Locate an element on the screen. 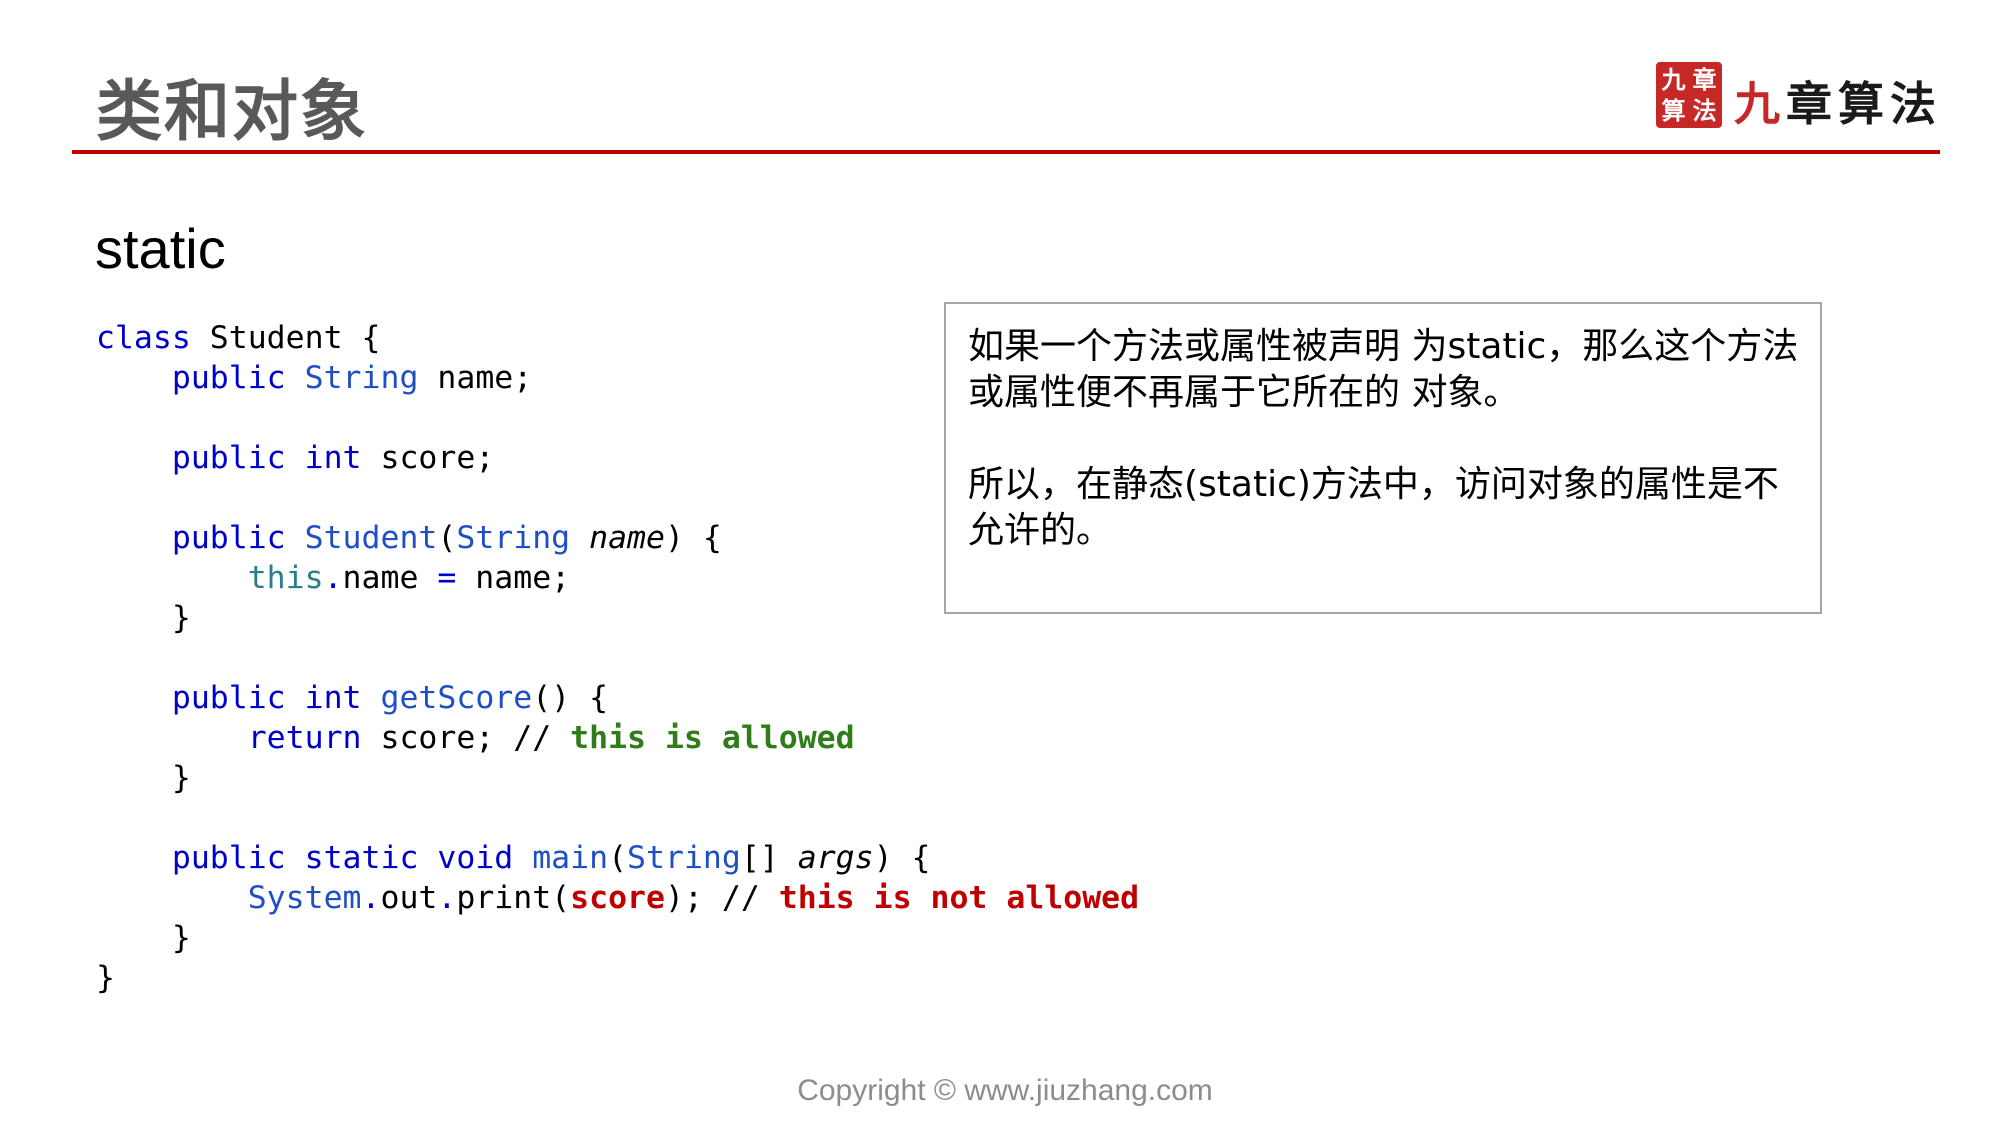  code-token: void is located at coordinates (475, 858).